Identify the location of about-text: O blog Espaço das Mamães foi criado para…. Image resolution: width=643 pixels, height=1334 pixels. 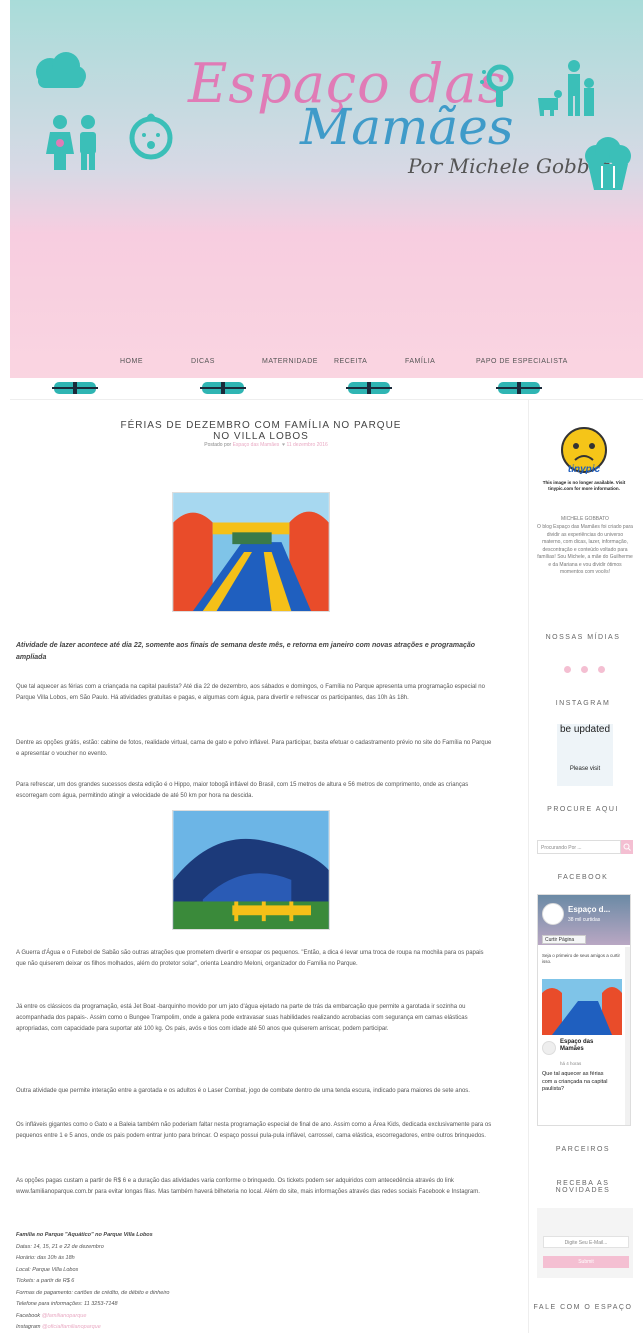
(585, 549).